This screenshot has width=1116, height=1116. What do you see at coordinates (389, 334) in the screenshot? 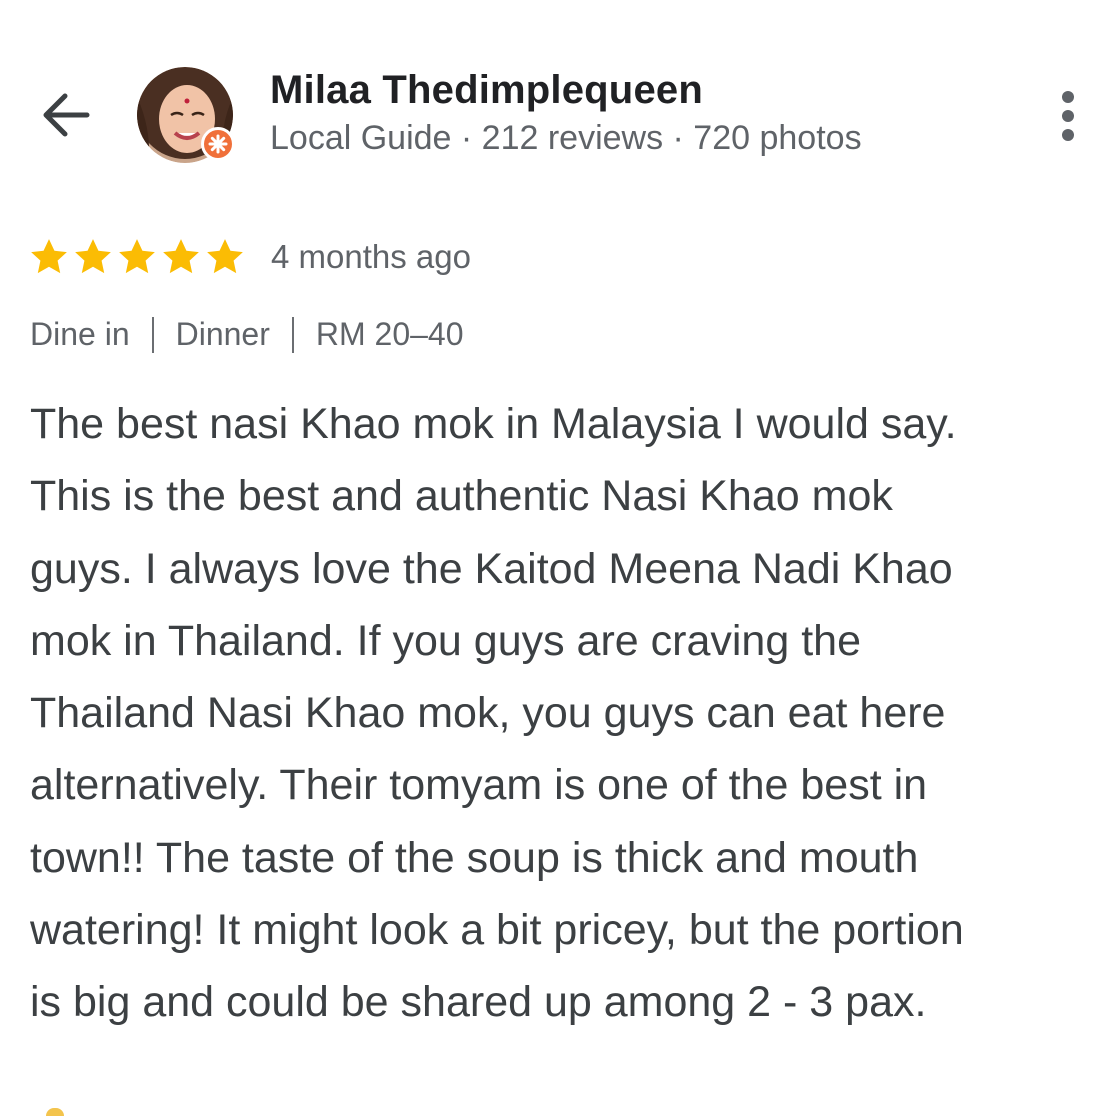
I see `review-attribute: RM 20–40` at bounding box center [389, 334].